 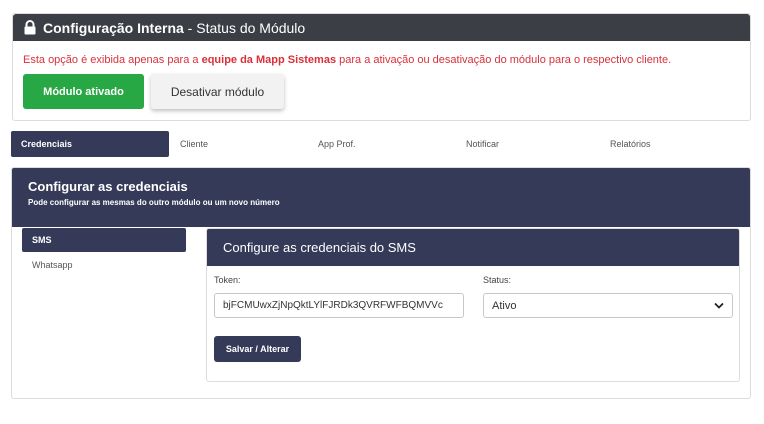 I want to click on warning-bold: equipe da Mapp Sistemas, so click(x=269, y=60).